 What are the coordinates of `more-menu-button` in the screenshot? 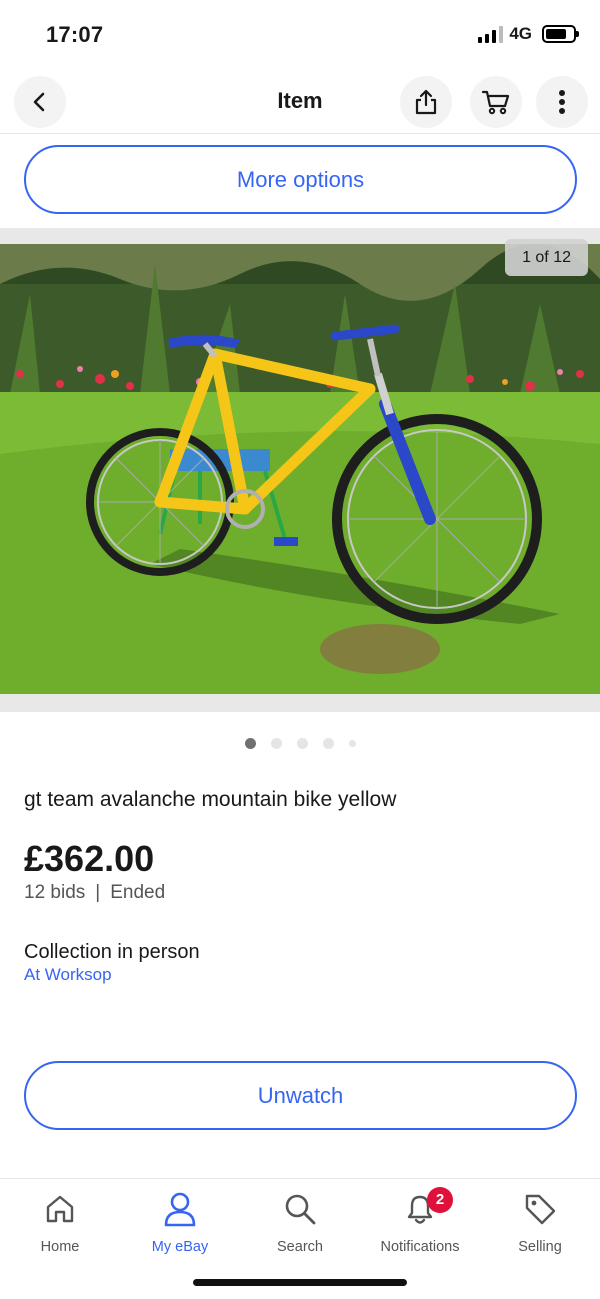 It's located at (562, 102).